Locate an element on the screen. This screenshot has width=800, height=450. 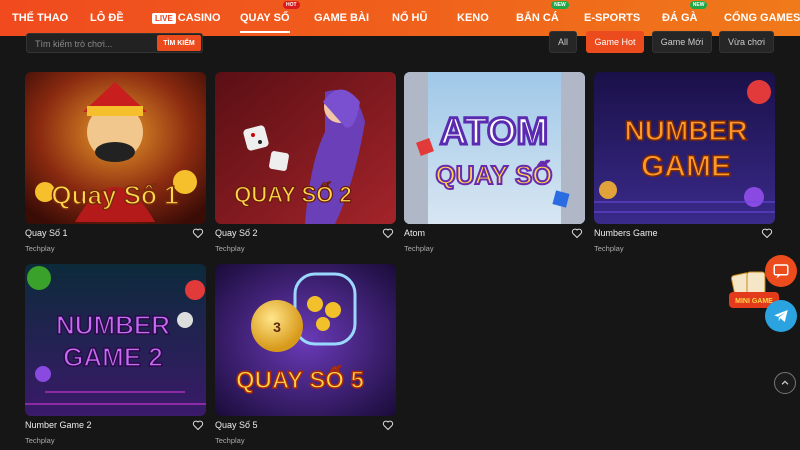
nav-item-quay-so: QUAY SỐ HOT is located at coordinates (270, 18).